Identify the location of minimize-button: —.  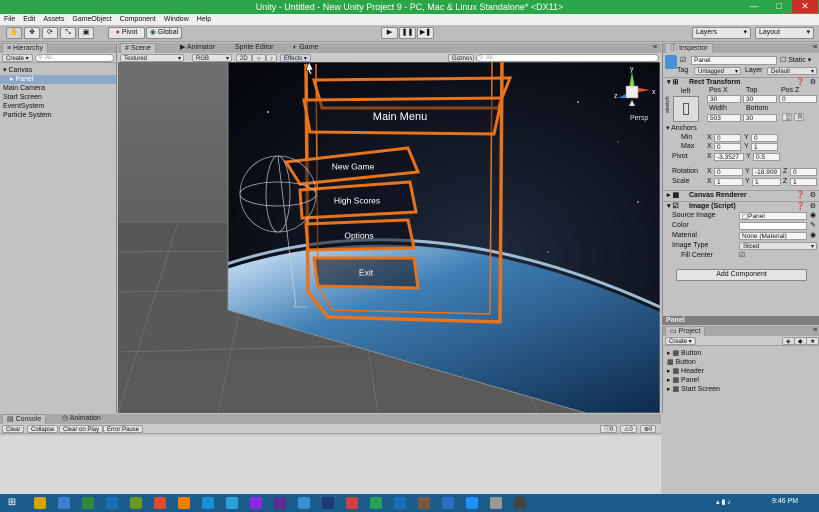
(754, 6).